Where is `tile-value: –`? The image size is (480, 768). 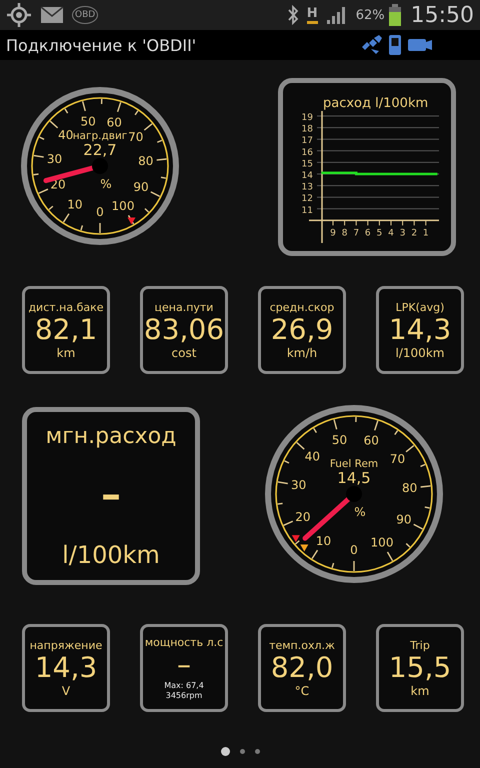 tile-value: – is located at coordinates (184, 664).